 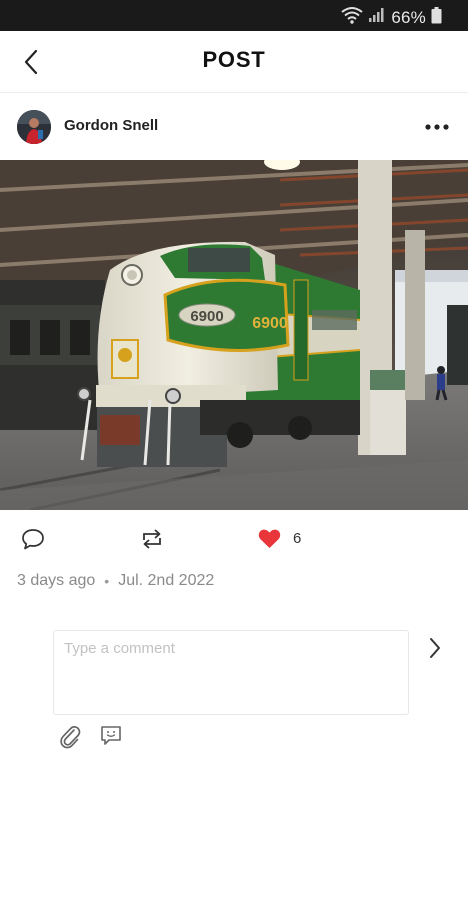 What do you see at coordinates (234, 15) in the screenshot?
I see `status-bar: 66%` at bounding box center [234, 15].